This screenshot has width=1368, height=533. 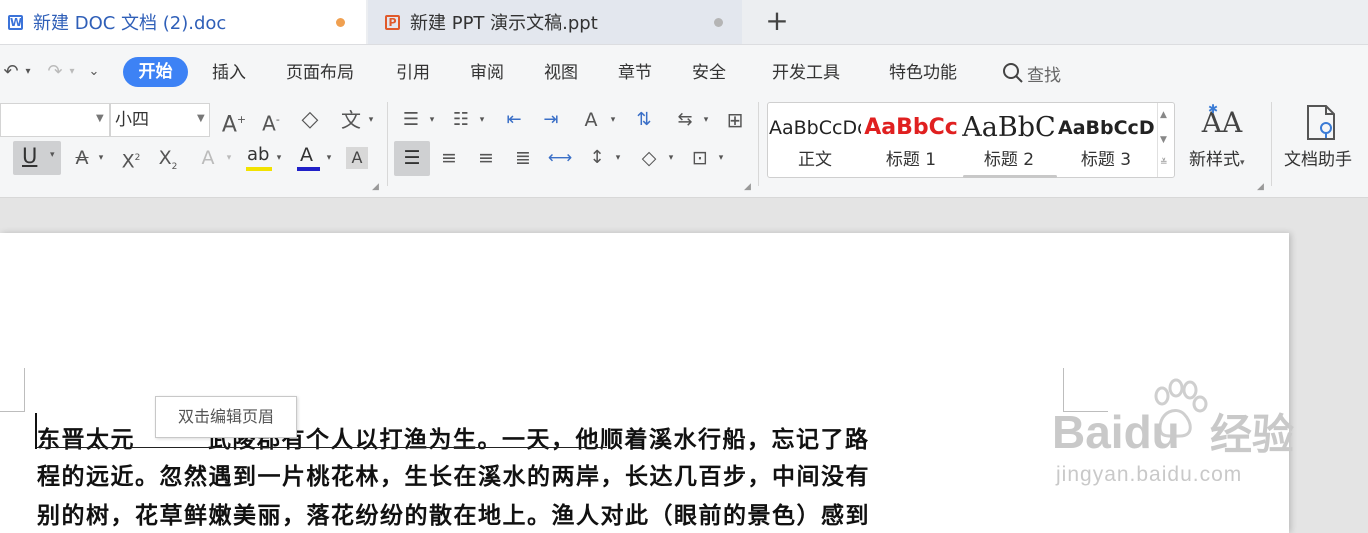 What do you see at coordinates (597, 158) in the screenshot?
I see `line-spacing-icon: ↕` at bounding box center [597, 158].